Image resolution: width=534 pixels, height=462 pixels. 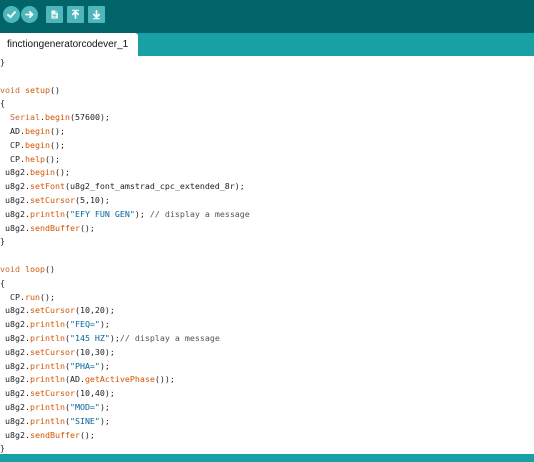 What do you see at coordinates (27, 269) in the screenshot?
I see `code-line: void loop()` at bounding box center [27, 269].